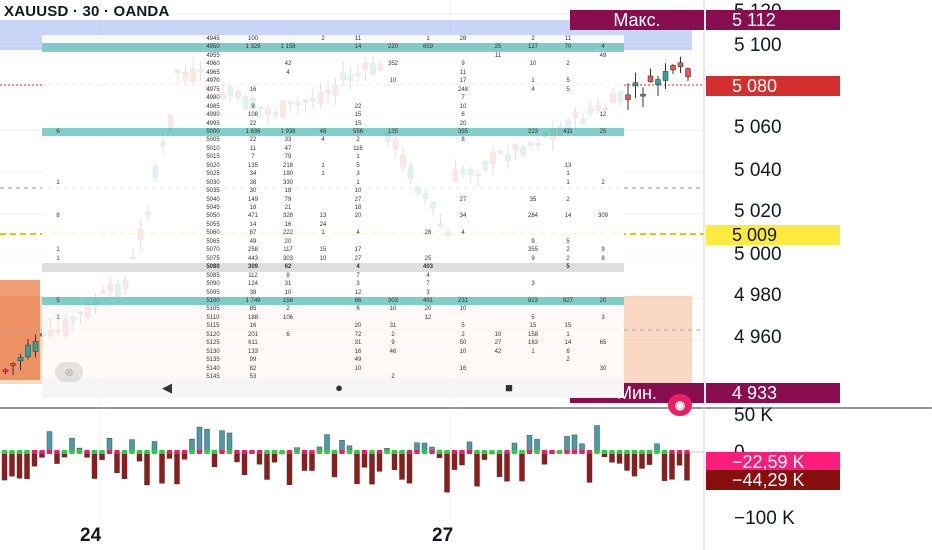  What do you see at coordinates (252, 250) in the screenshot?
I see `dom-volume-cell: 258` at bounding box center [252, 250].